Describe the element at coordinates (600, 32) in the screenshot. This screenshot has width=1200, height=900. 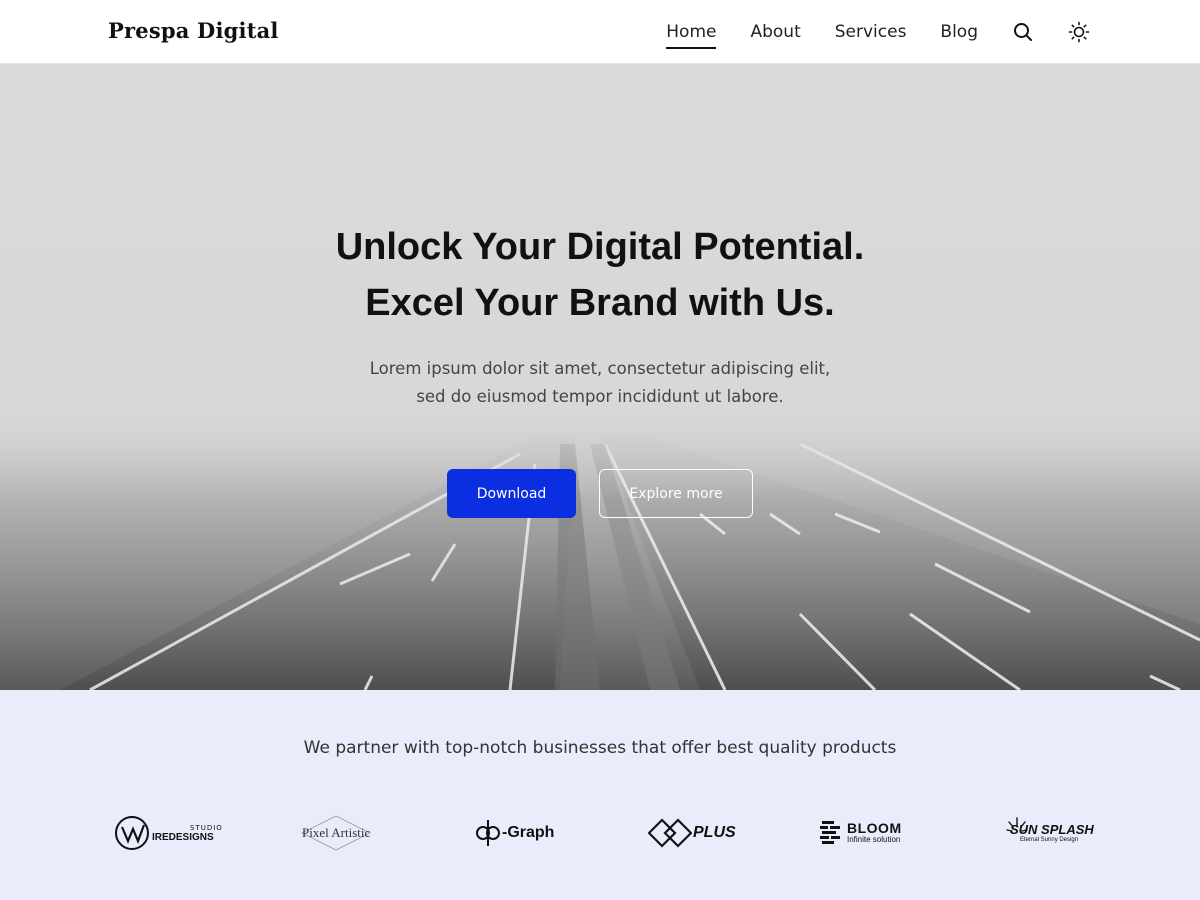
I see `site-header: Prespa Digital Home About Services Blog` at that location.